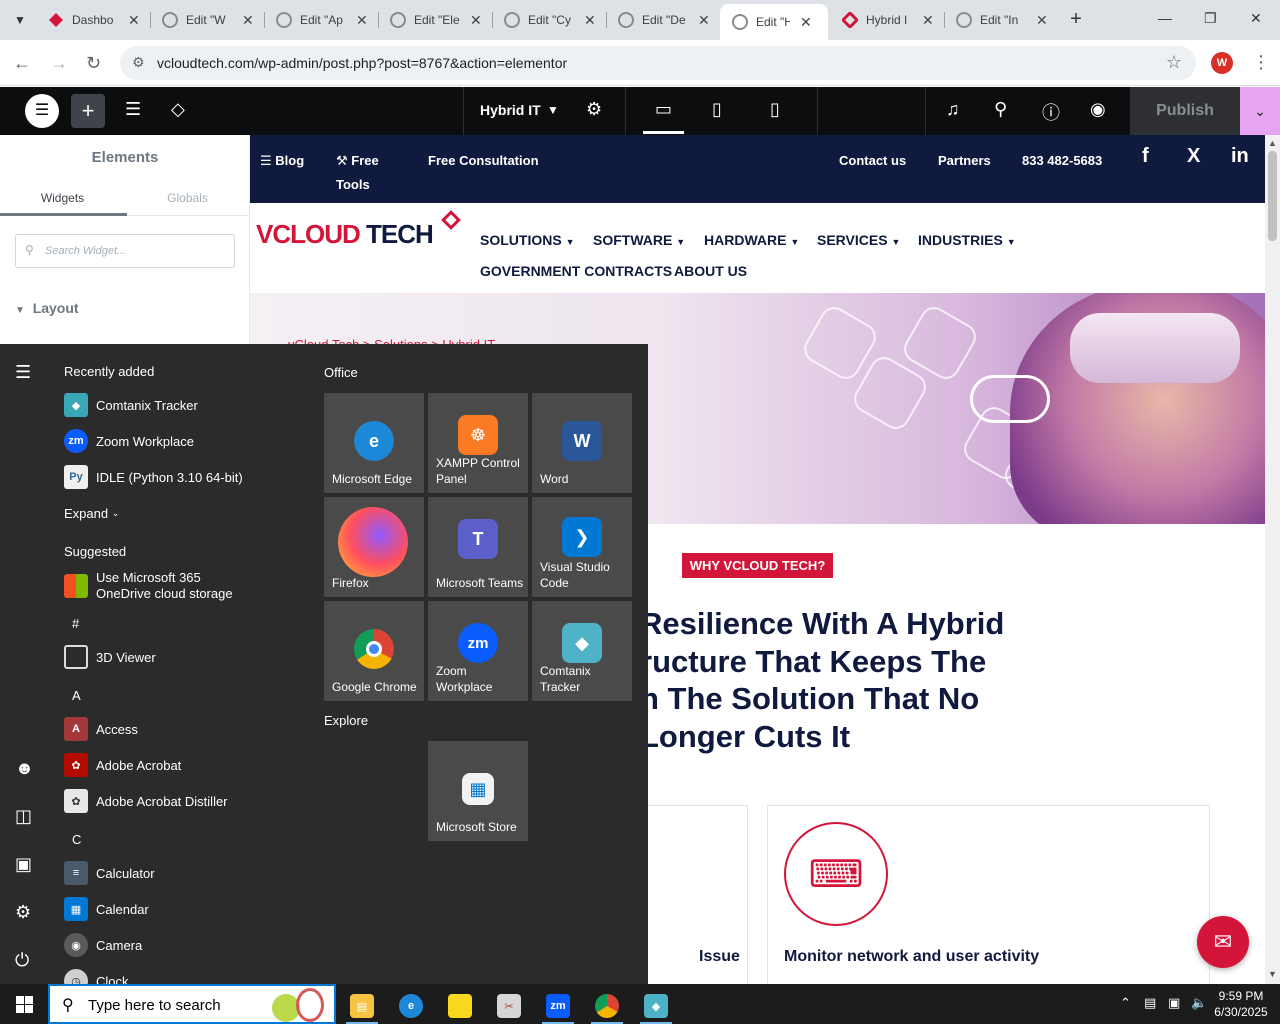  I want to click on user-account-icon: ☻, so click(24, 768).